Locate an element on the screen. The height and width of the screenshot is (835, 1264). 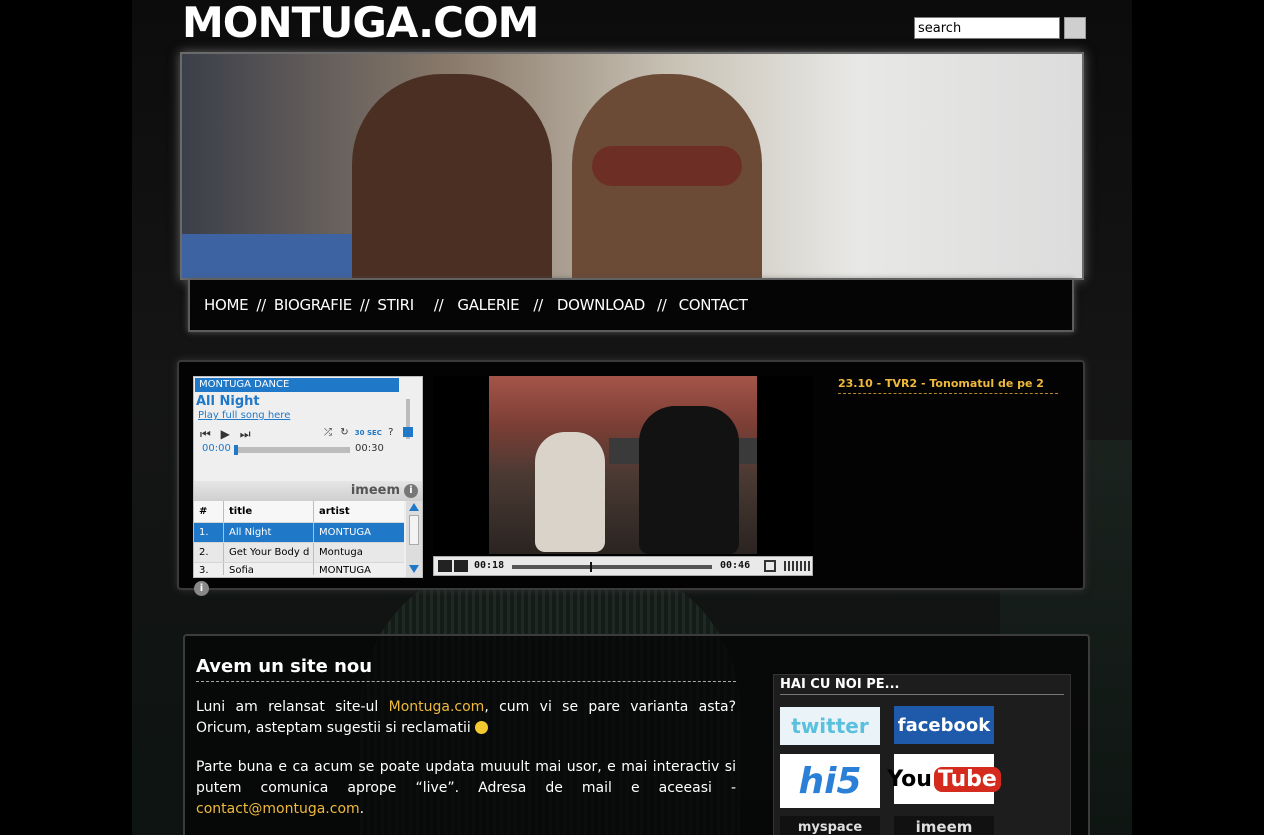
video-person-right is located at coordinates (689, 480).